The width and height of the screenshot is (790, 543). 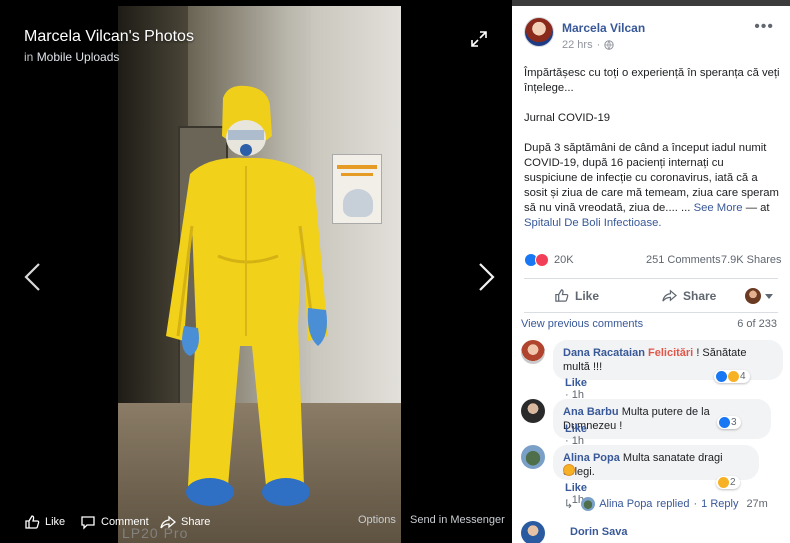 I want to click on author-name: Marcela Vilcan, so click(x=603, y=28).